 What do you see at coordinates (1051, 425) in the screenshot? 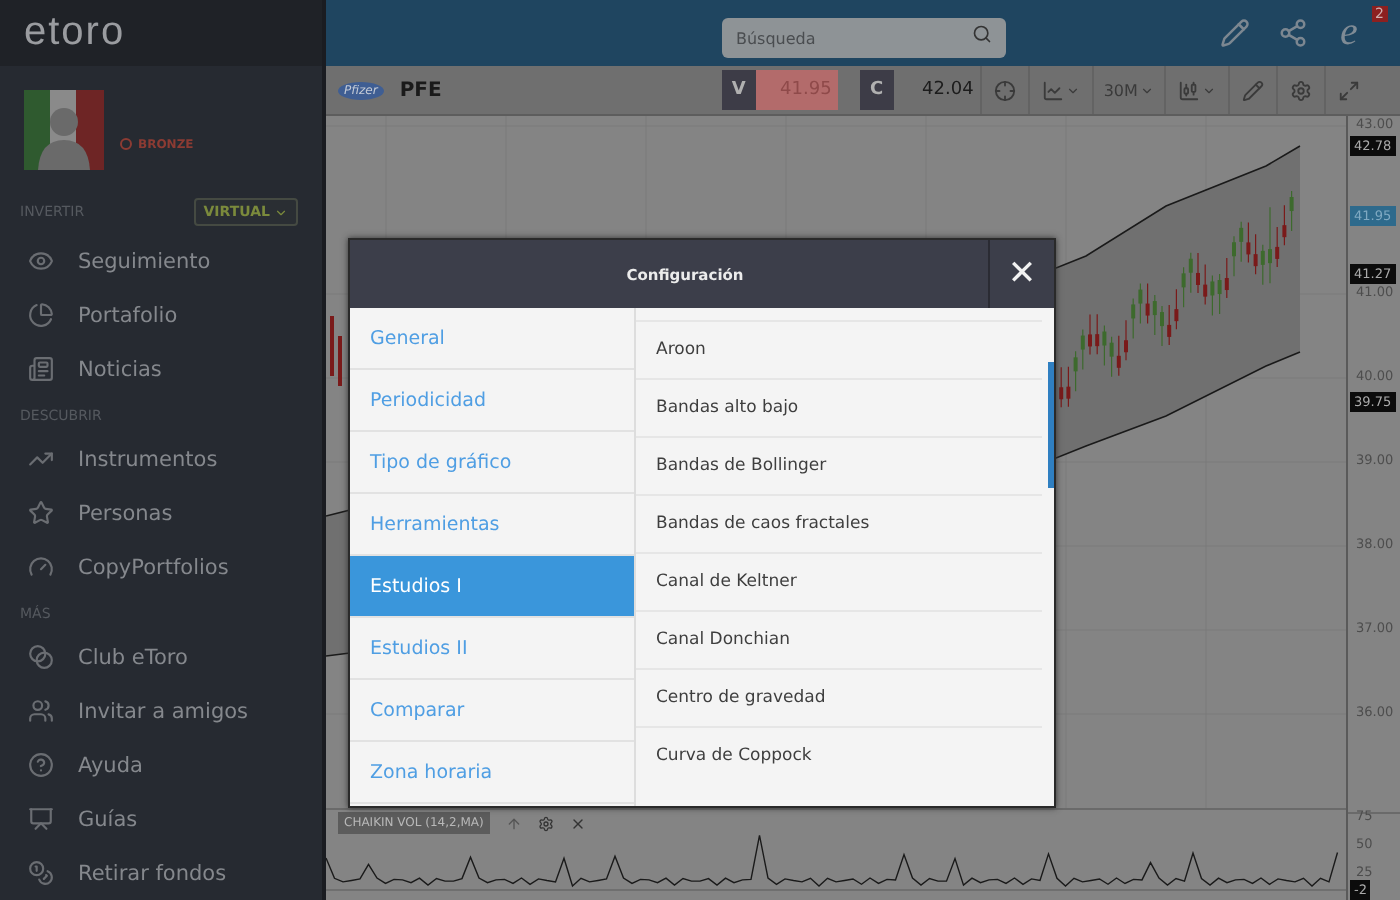
I see `scrollbar-thumb` at bounding box center [1051, 425].